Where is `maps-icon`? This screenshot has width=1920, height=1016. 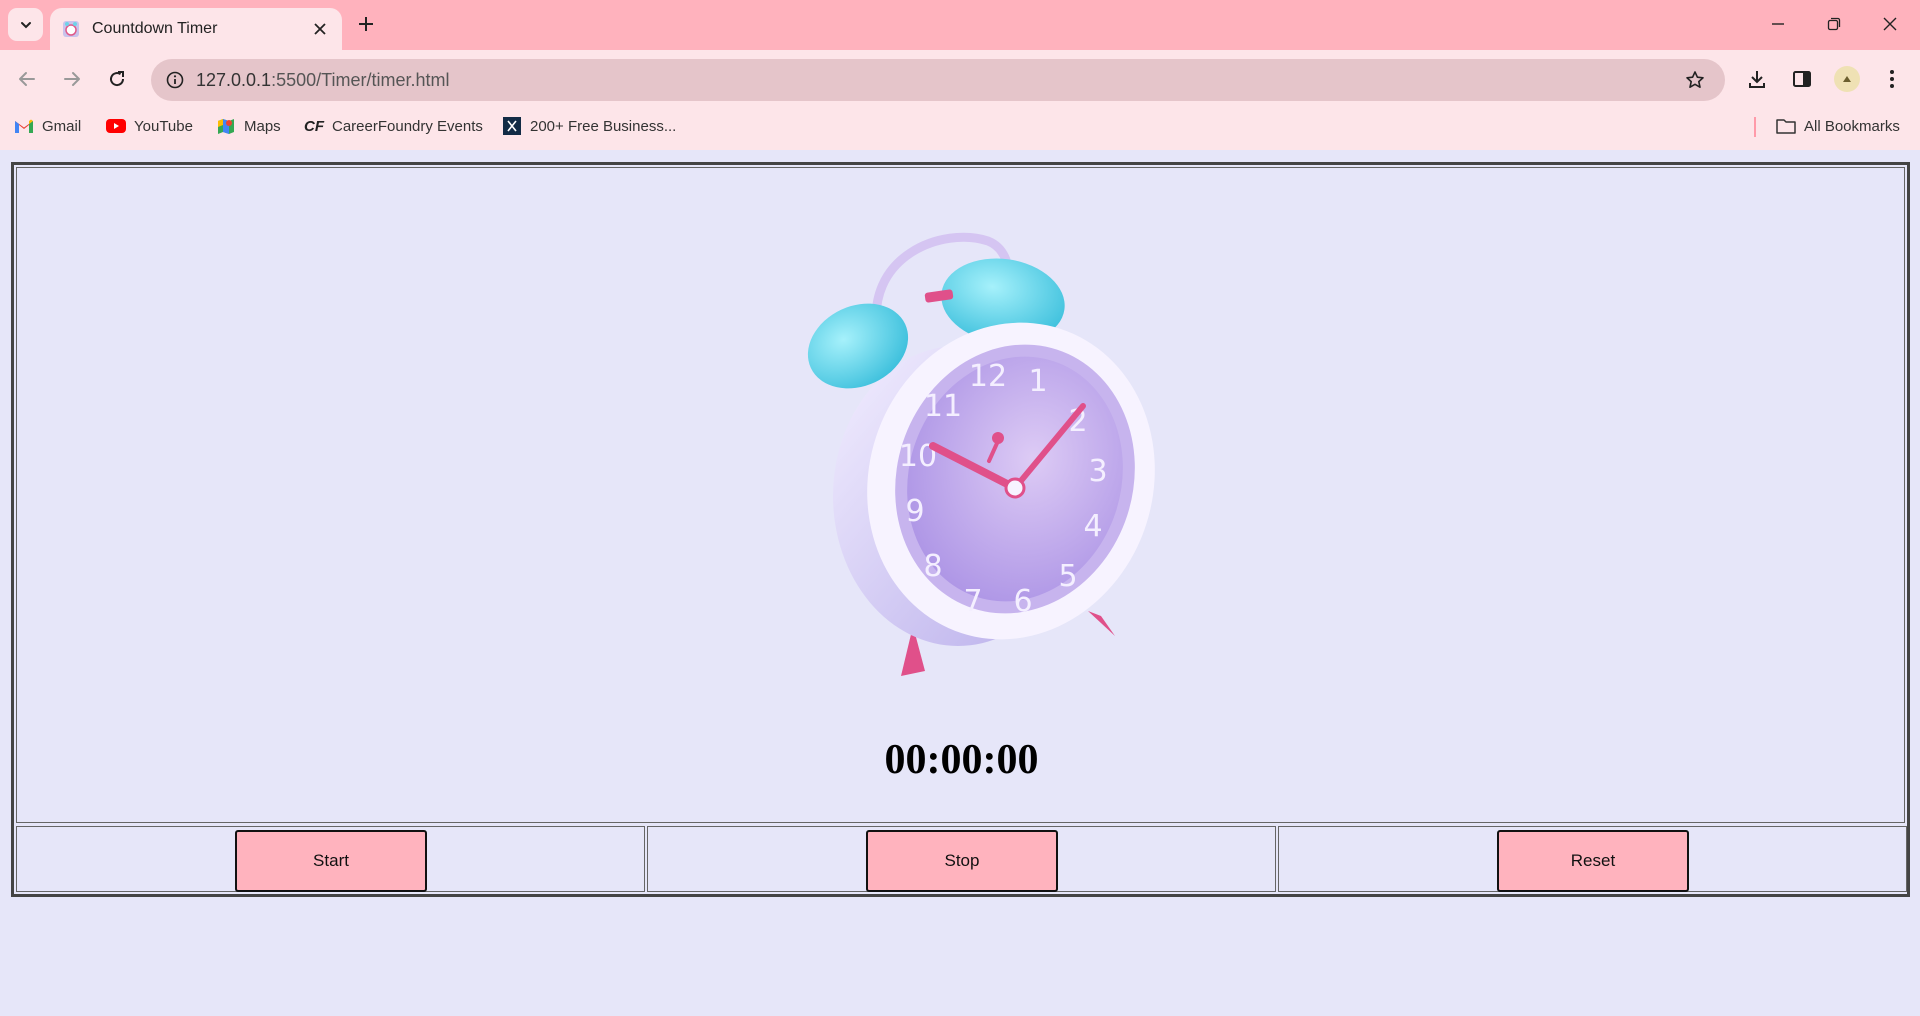 maps-icon is located at coordinates (226, 126).